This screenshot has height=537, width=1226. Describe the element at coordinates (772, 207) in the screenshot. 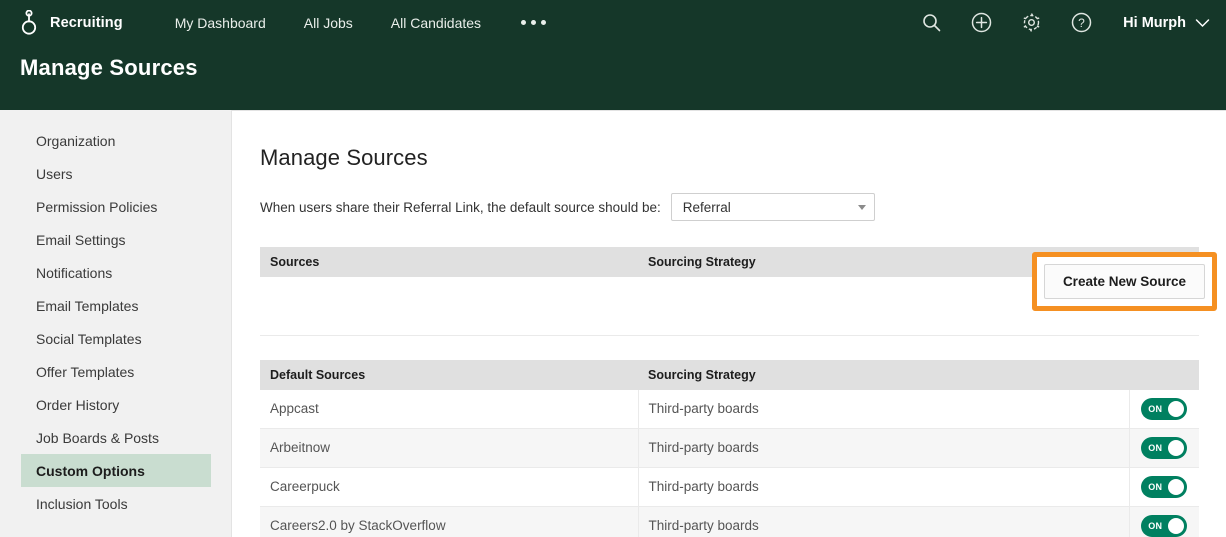

I see `default-source-select: Referral` at that location.